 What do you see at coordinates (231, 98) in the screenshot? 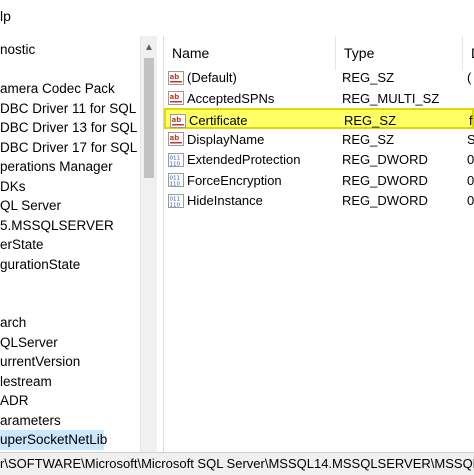
I see `value-name: AcceptedSPNs` at bounding box center [231, 98].